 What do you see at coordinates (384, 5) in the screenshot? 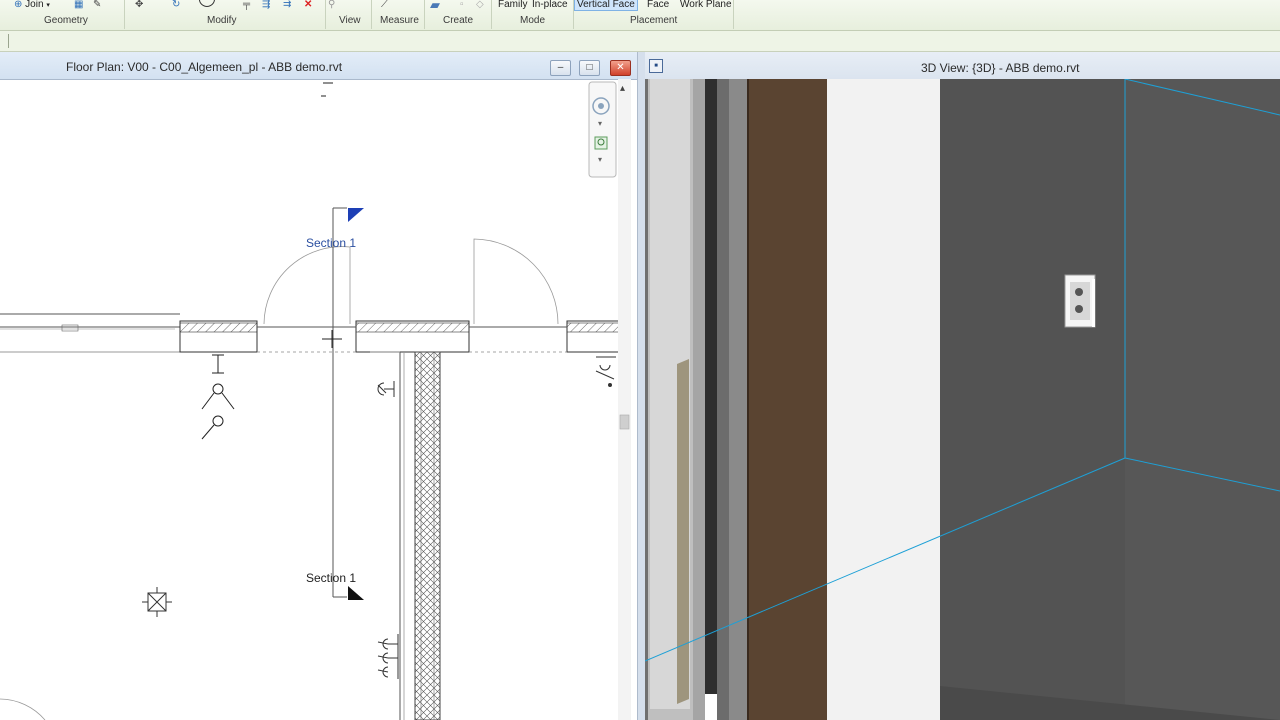
I see `measure-icon: ⟋` at bounding box center [384, 5].